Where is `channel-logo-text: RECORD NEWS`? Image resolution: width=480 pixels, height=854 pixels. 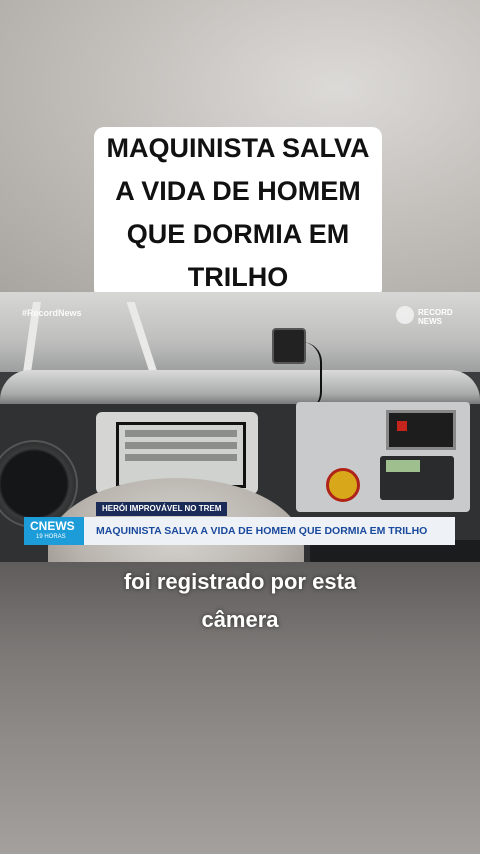 channel-logo-text: RECORD NEWS is located at coordinates (435, 317).